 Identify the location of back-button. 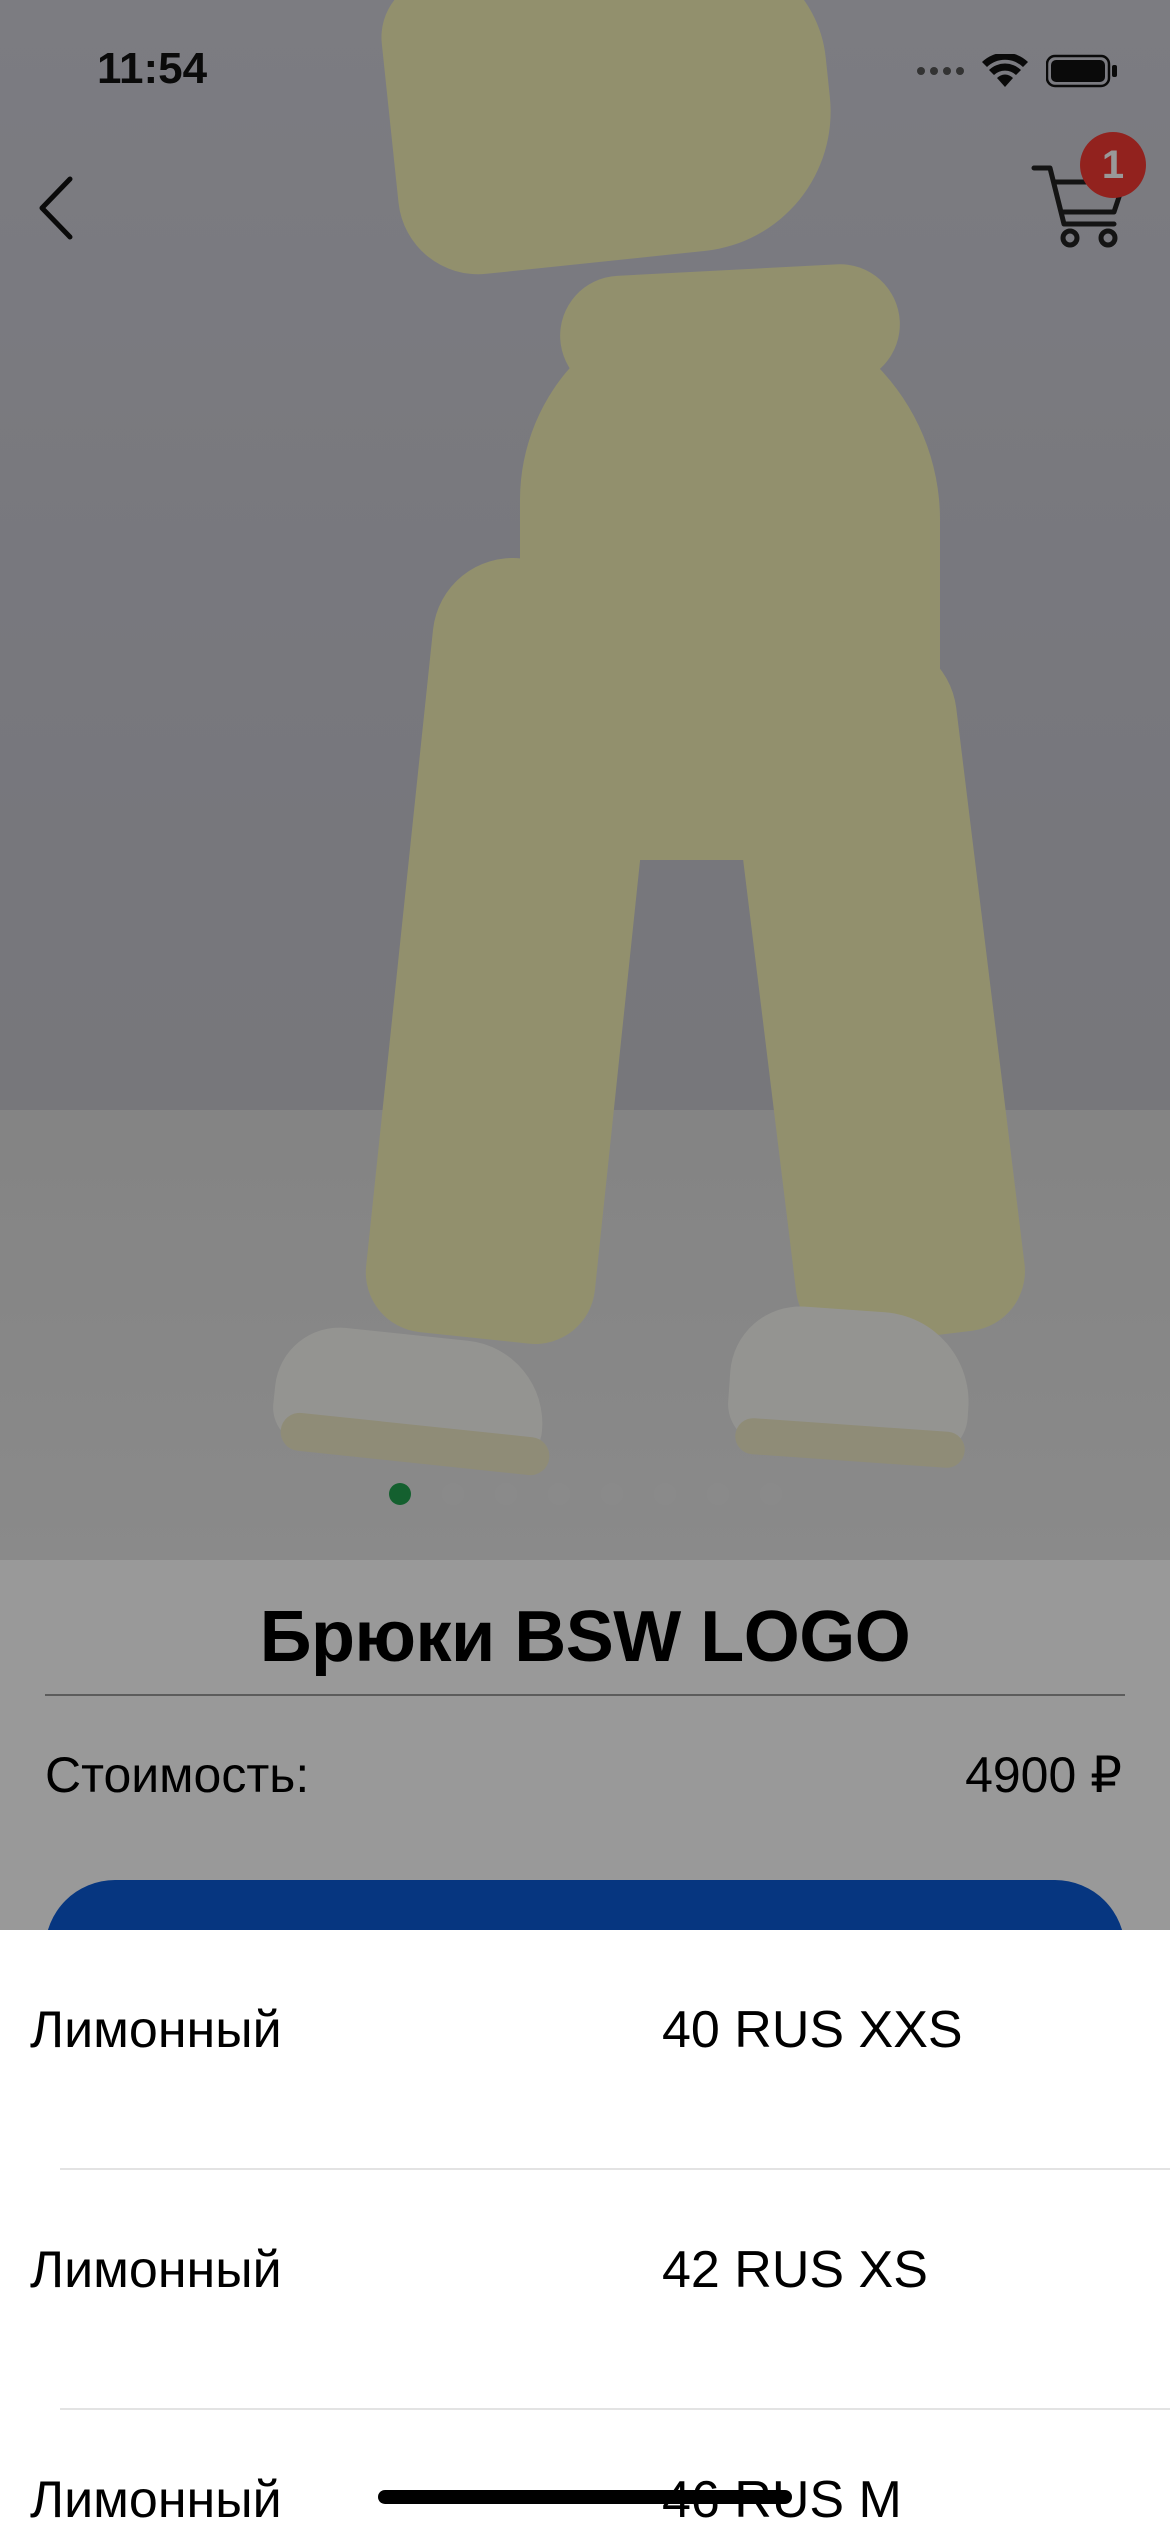
(56, 208).